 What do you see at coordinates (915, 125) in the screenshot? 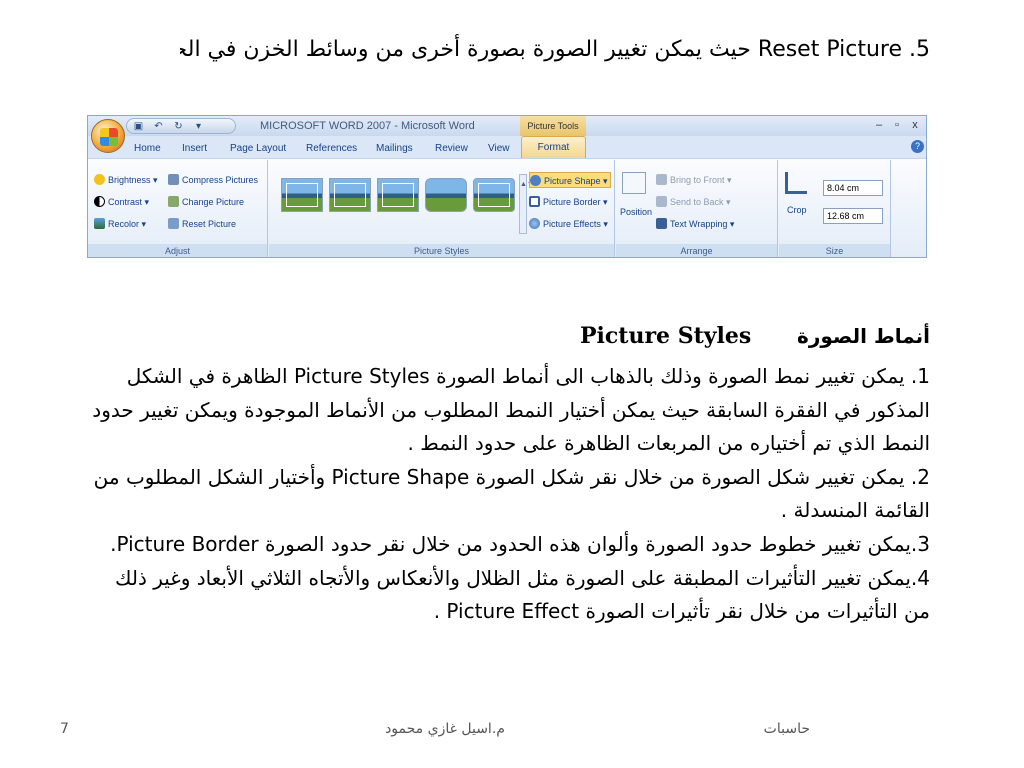
I see `close-icon: x` at bounding box center [915, 125].